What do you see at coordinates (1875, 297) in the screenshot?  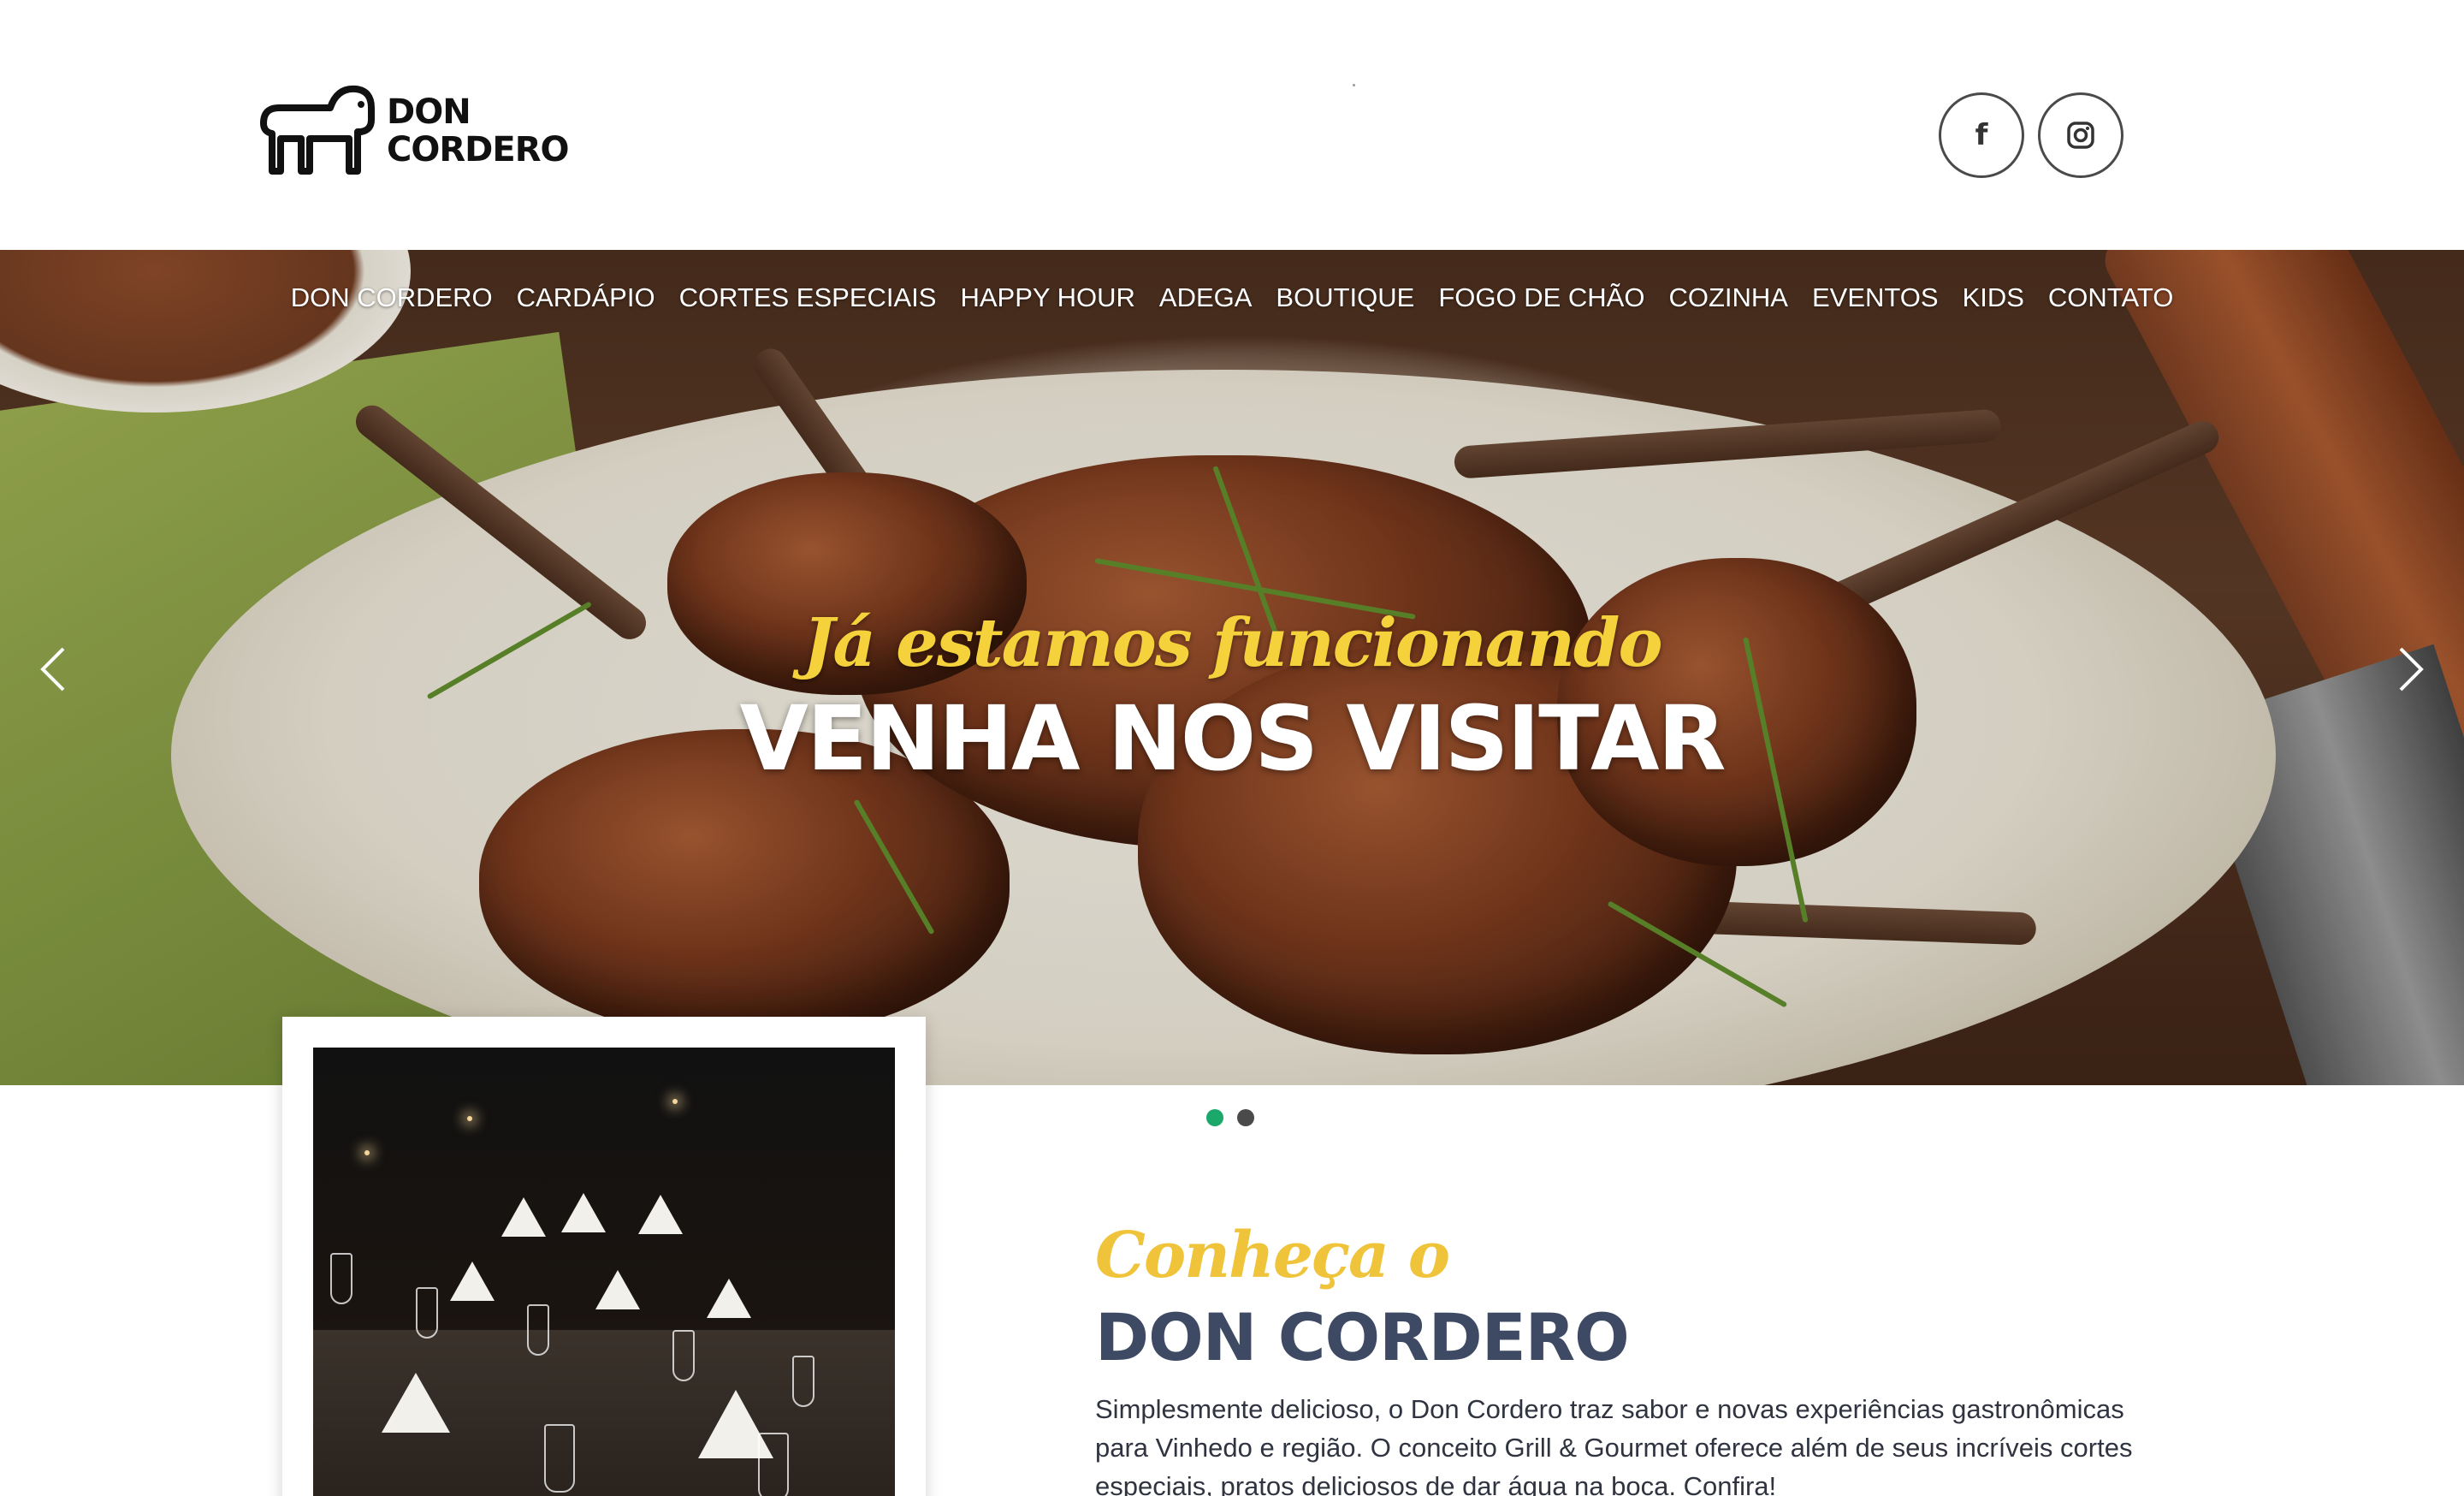 I see `nav-item-eventos: EVENTOS` at bounding box center [1875, 297].